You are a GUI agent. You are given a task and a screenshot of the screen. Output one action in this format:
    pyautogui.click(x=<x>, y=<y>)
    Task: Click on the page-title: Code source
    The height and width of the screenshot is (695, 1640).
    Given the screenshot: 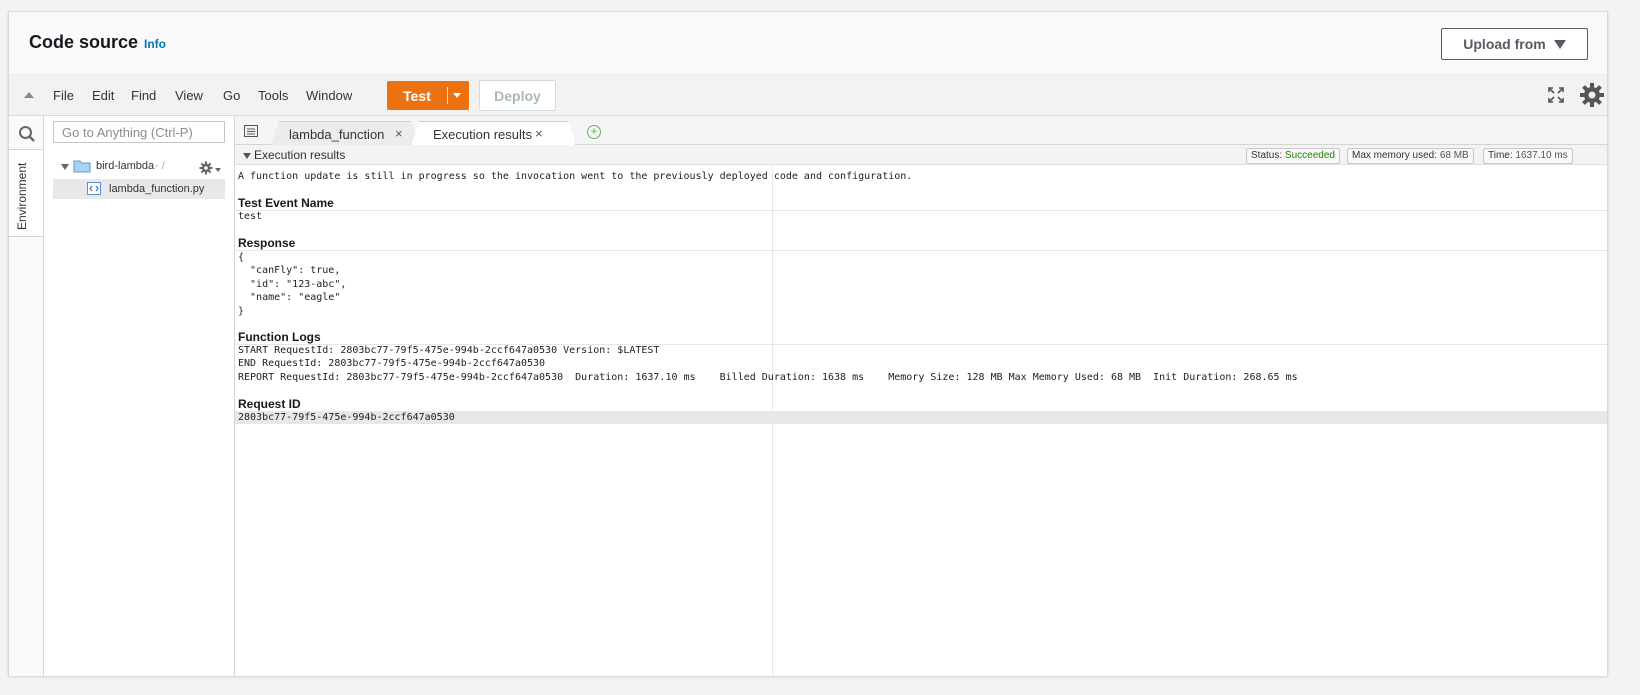 What is the action you would take?
    pyautogui.click(x=84, y=42)
    